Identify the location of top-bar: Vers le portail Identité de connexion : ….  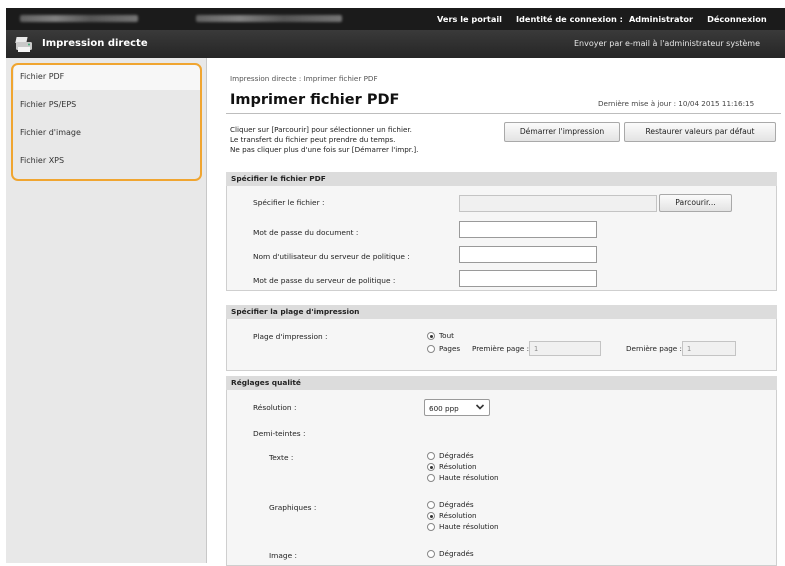
(395, 19).